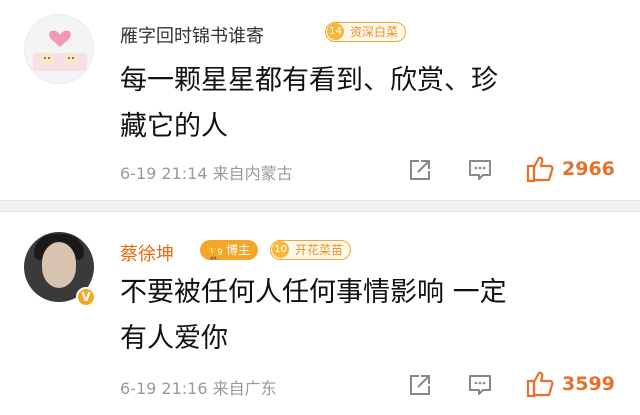 This screenshot has height=415, width=640. I want to click on comment-separator, so click(320, 206).